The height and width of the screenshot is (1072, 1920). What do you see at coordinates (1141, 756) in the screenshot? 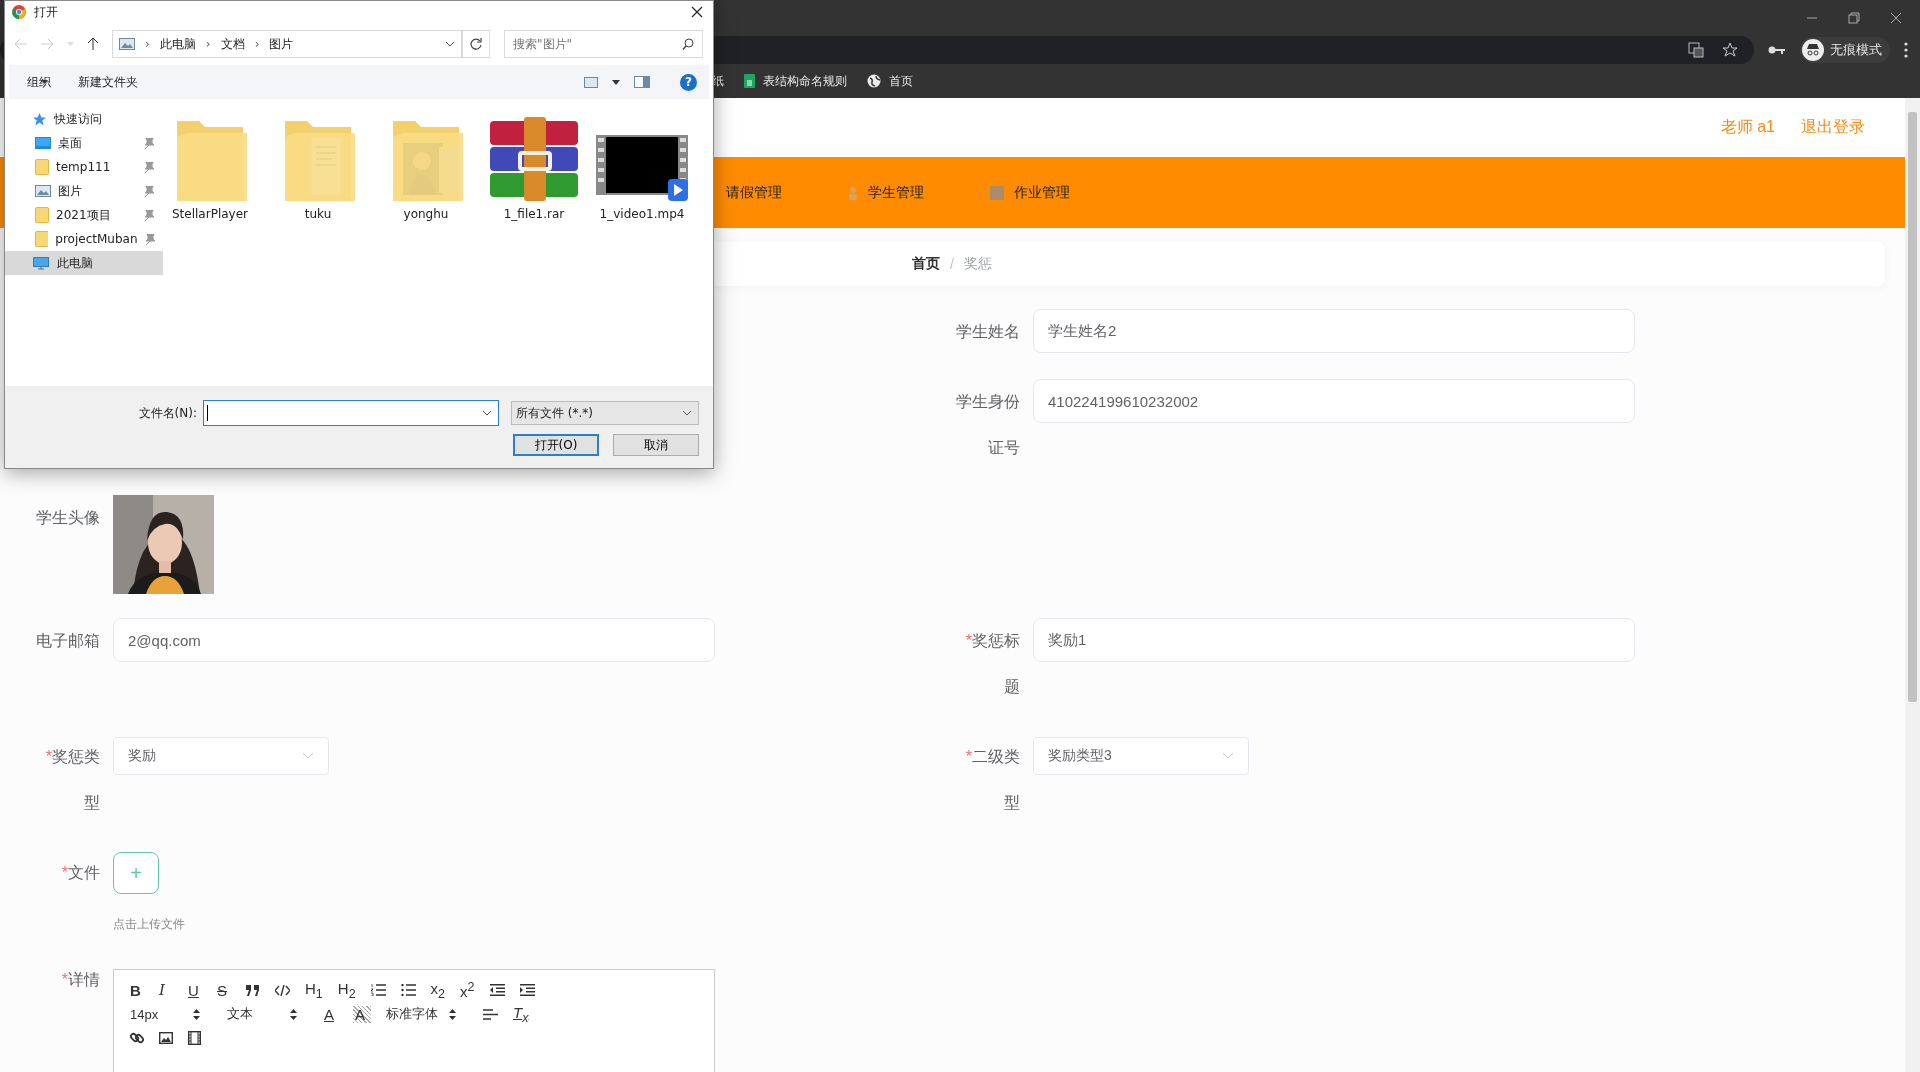
I see `select-field: 奖励类型3` at bounding box center [1141, 756].